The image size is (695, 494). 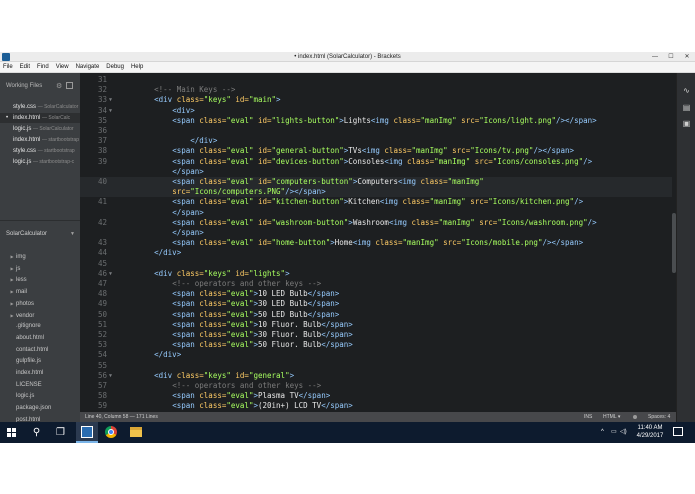 I want to click on clock: 11:40 AM 4/29/2017, so click(x=650, y=432).